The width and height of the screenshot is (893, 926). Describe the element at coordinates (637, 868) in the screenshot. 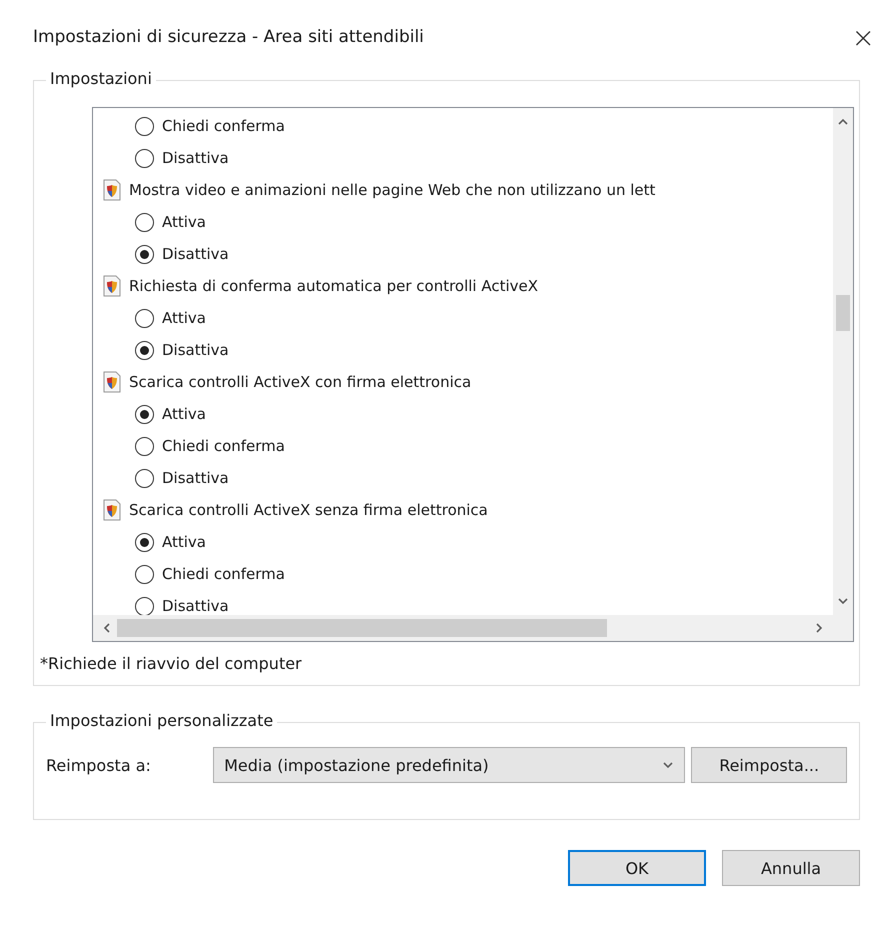

I see `dialog-button: OK` at that location.